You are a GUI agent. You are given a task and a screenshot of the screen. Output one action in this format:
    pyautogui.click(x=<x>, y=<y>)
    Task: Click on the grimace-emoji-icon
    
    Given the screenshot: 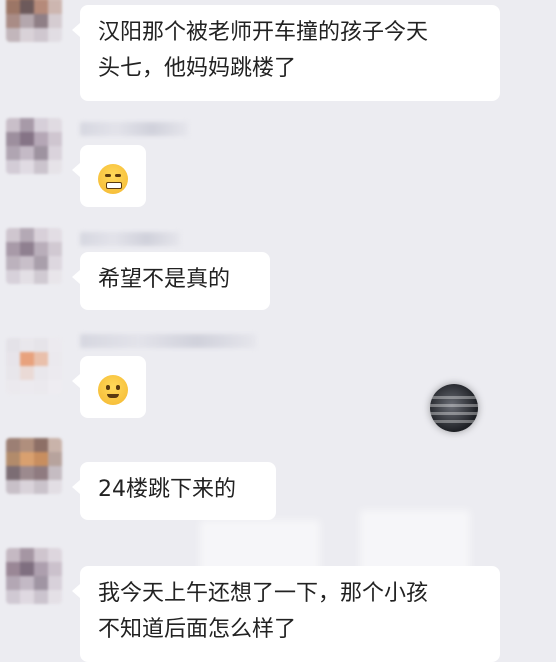 What is the action you would take?
    pyautogui.click(x=113, y=179)
    